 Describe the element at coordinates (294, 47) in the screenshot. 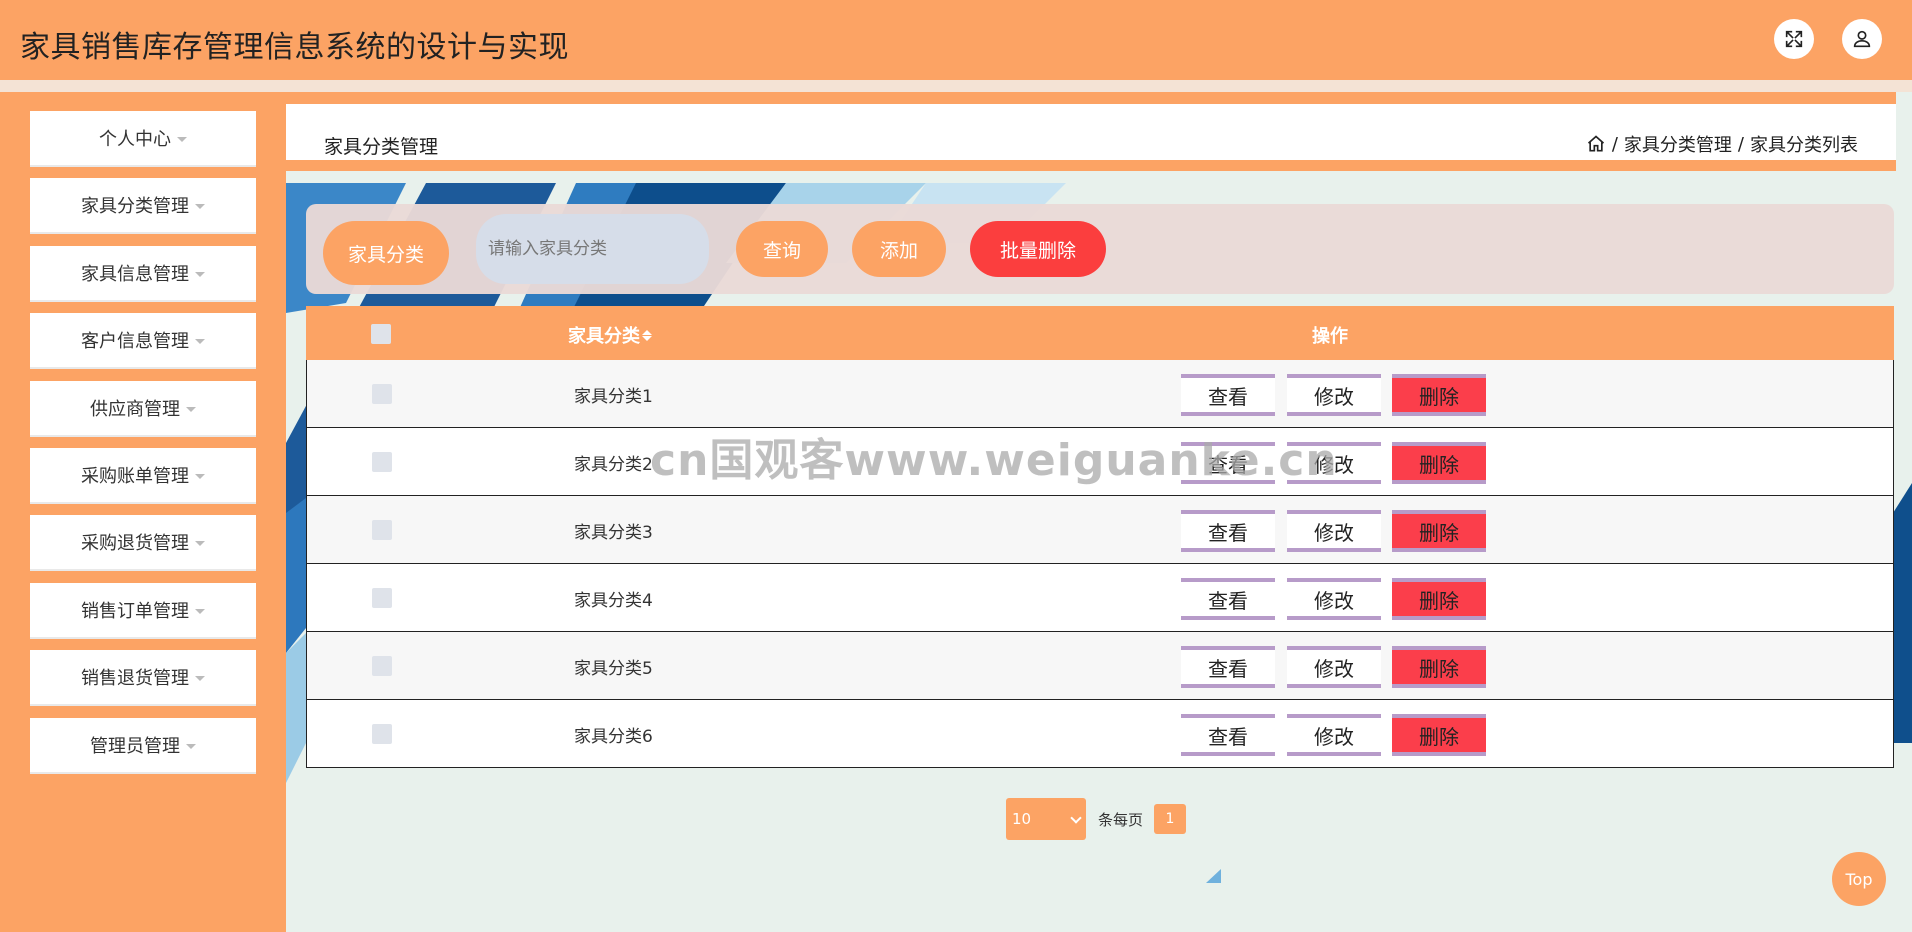

I see `app-title: 家具销售库存管理信息系统的设计与实现` at that location.